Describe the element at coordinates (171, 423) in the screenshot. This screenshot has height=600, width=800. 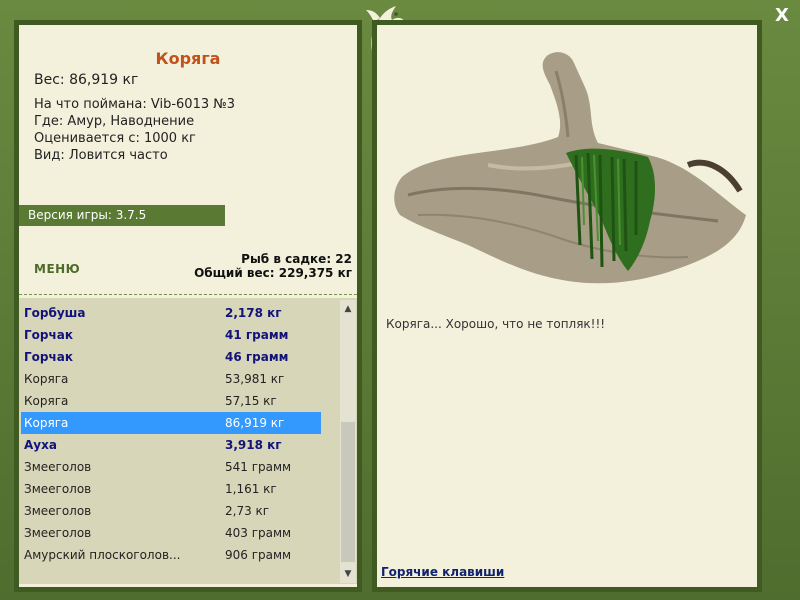
I see `list-item-selected: Коряга 86,919 кг` at that location.